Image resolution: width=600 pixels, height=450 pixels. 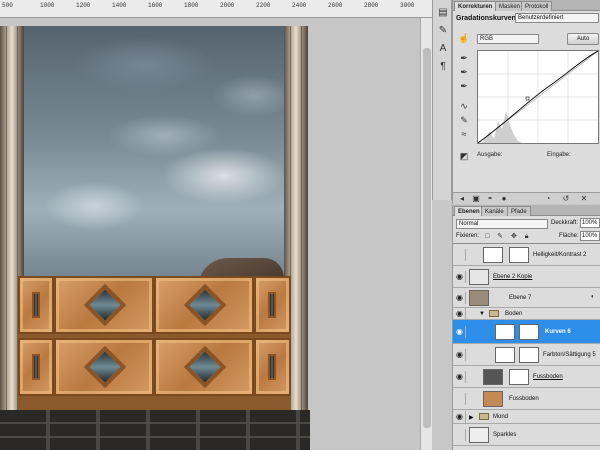 What do you see at coordinates (565, 223) in the screenshot?
I see `opacity-label: Deckkraft:` at bounding box center [565, 223].